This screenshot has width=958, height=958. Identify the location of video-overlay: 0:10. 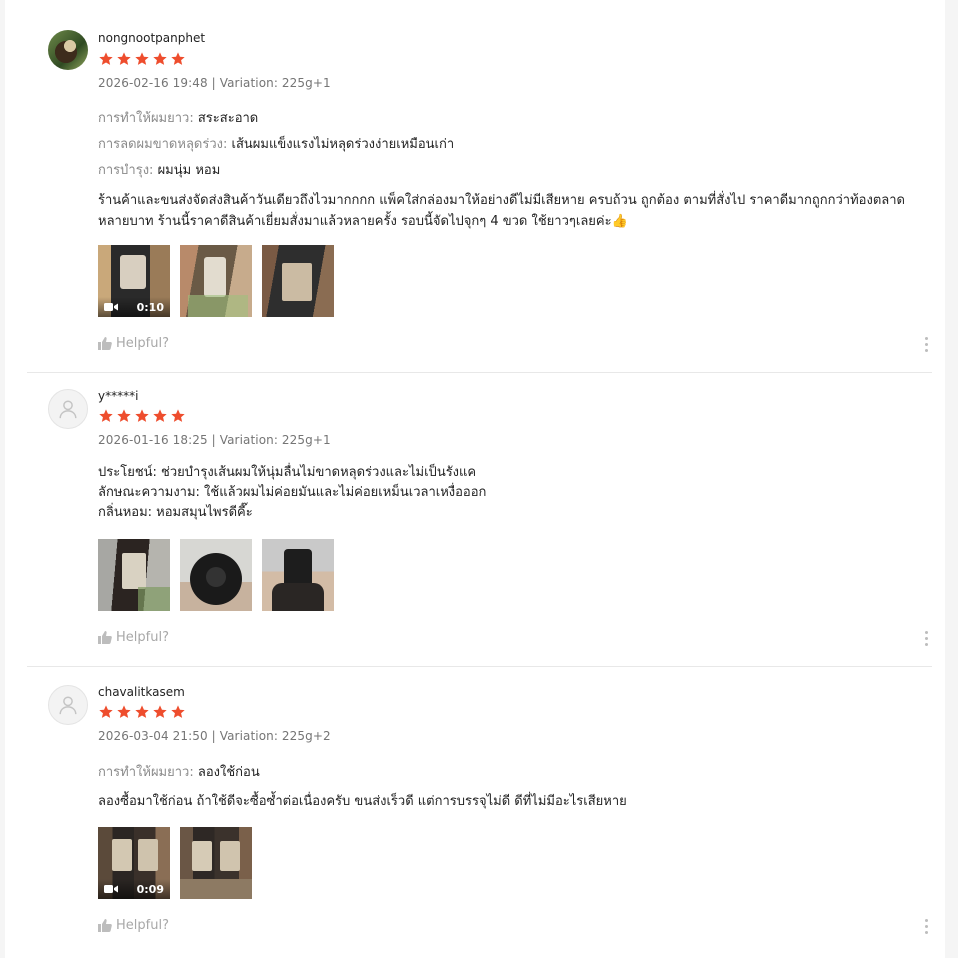
(134, 307).